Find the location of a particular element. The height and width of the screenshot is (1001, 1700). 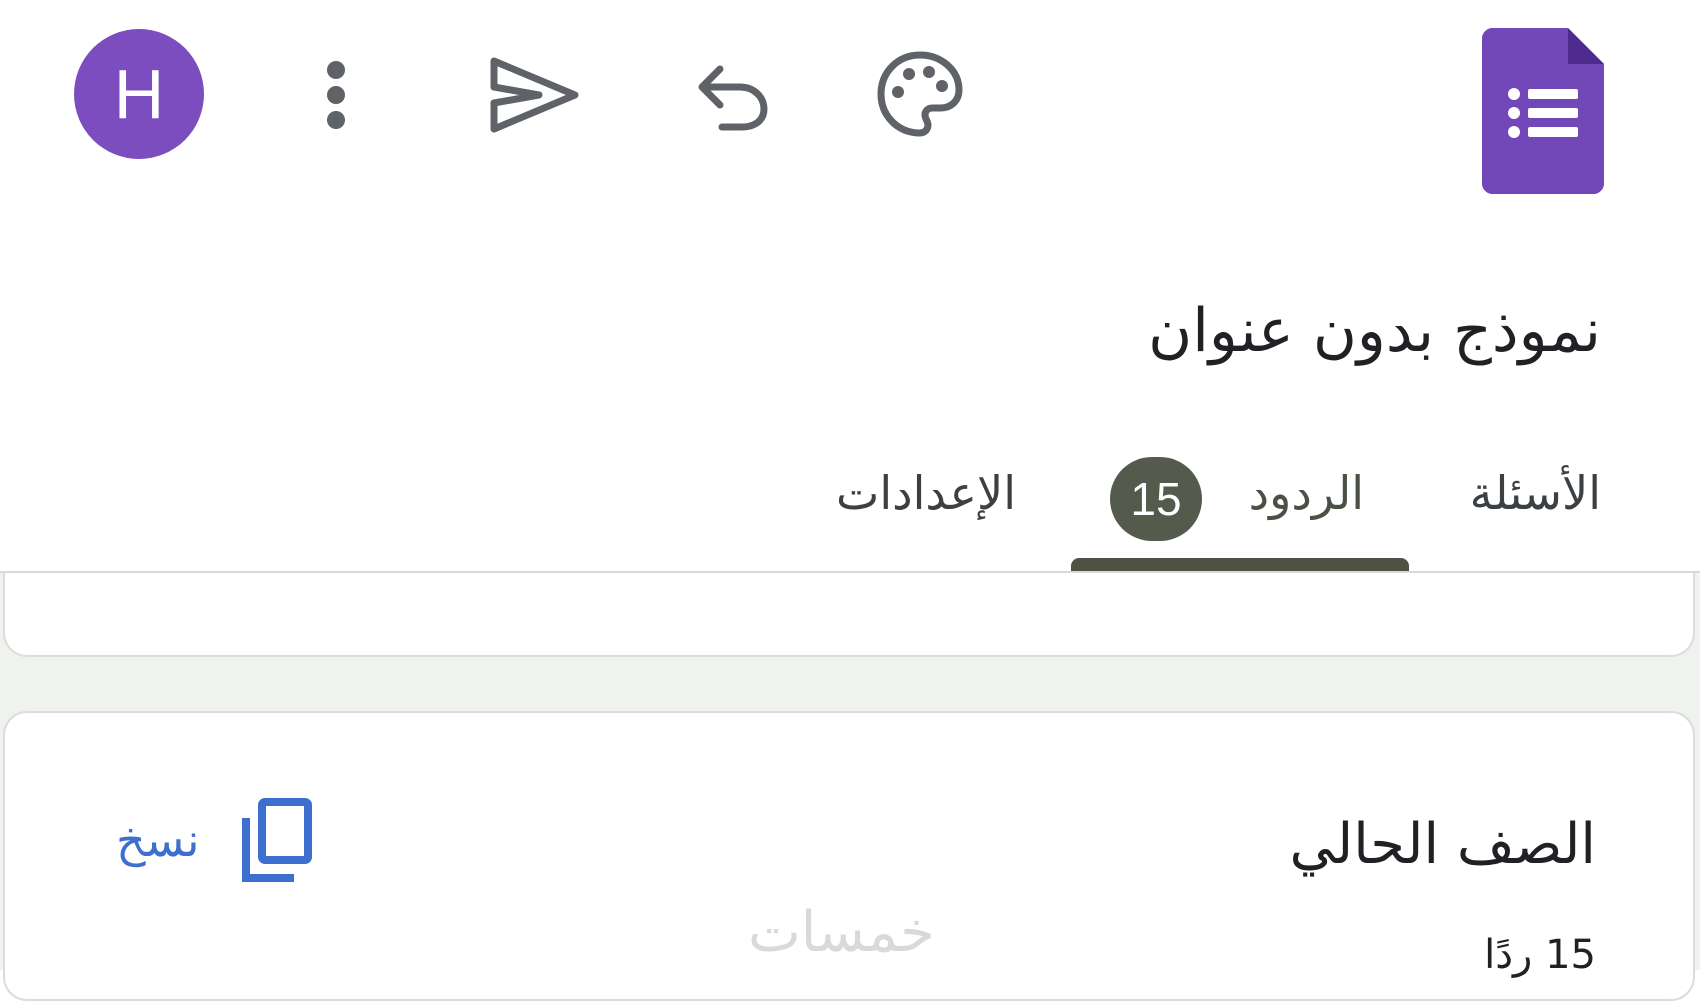

response-count: 15 ردًا is located at coordinates (1540, 955).